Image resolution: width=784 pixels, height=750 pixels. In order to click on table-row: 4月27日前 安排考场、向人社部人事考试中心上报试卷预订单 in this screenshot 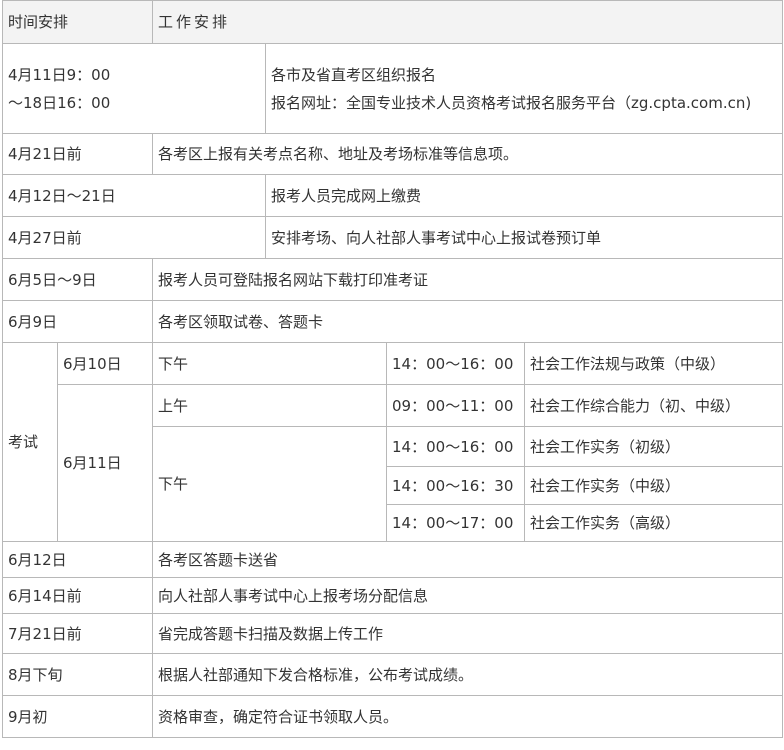, I will do `click(392, 237)`.